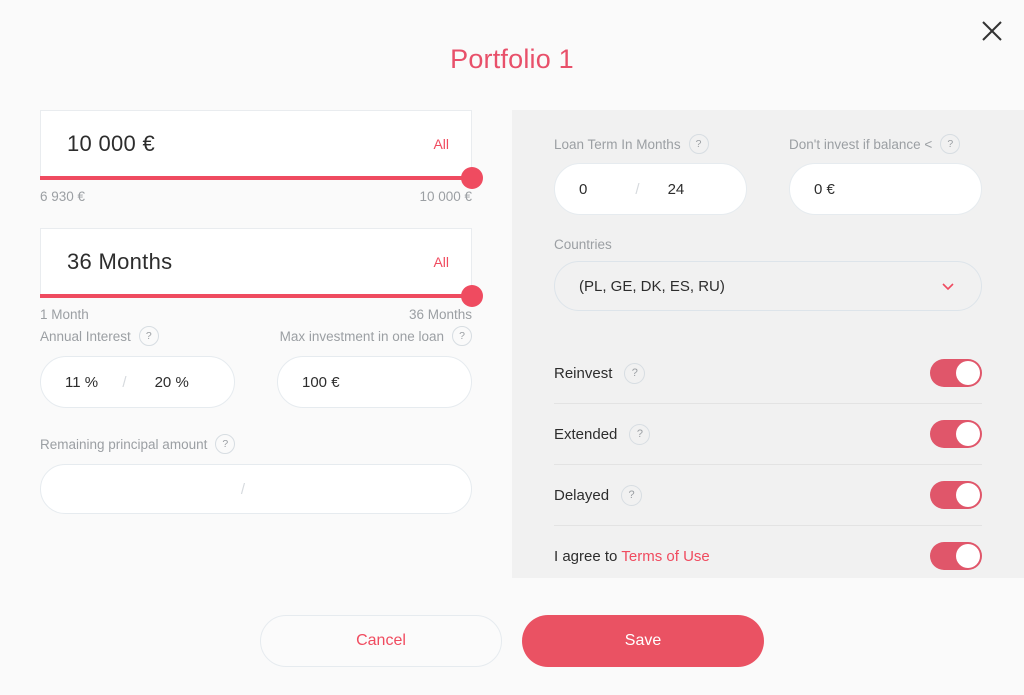 Image resolution: width=1024 pixels, height=695 pixels. Describe the element at coordinates (586, 556) in the screenshot. I see `terms-prefix: I agree to` at that location.